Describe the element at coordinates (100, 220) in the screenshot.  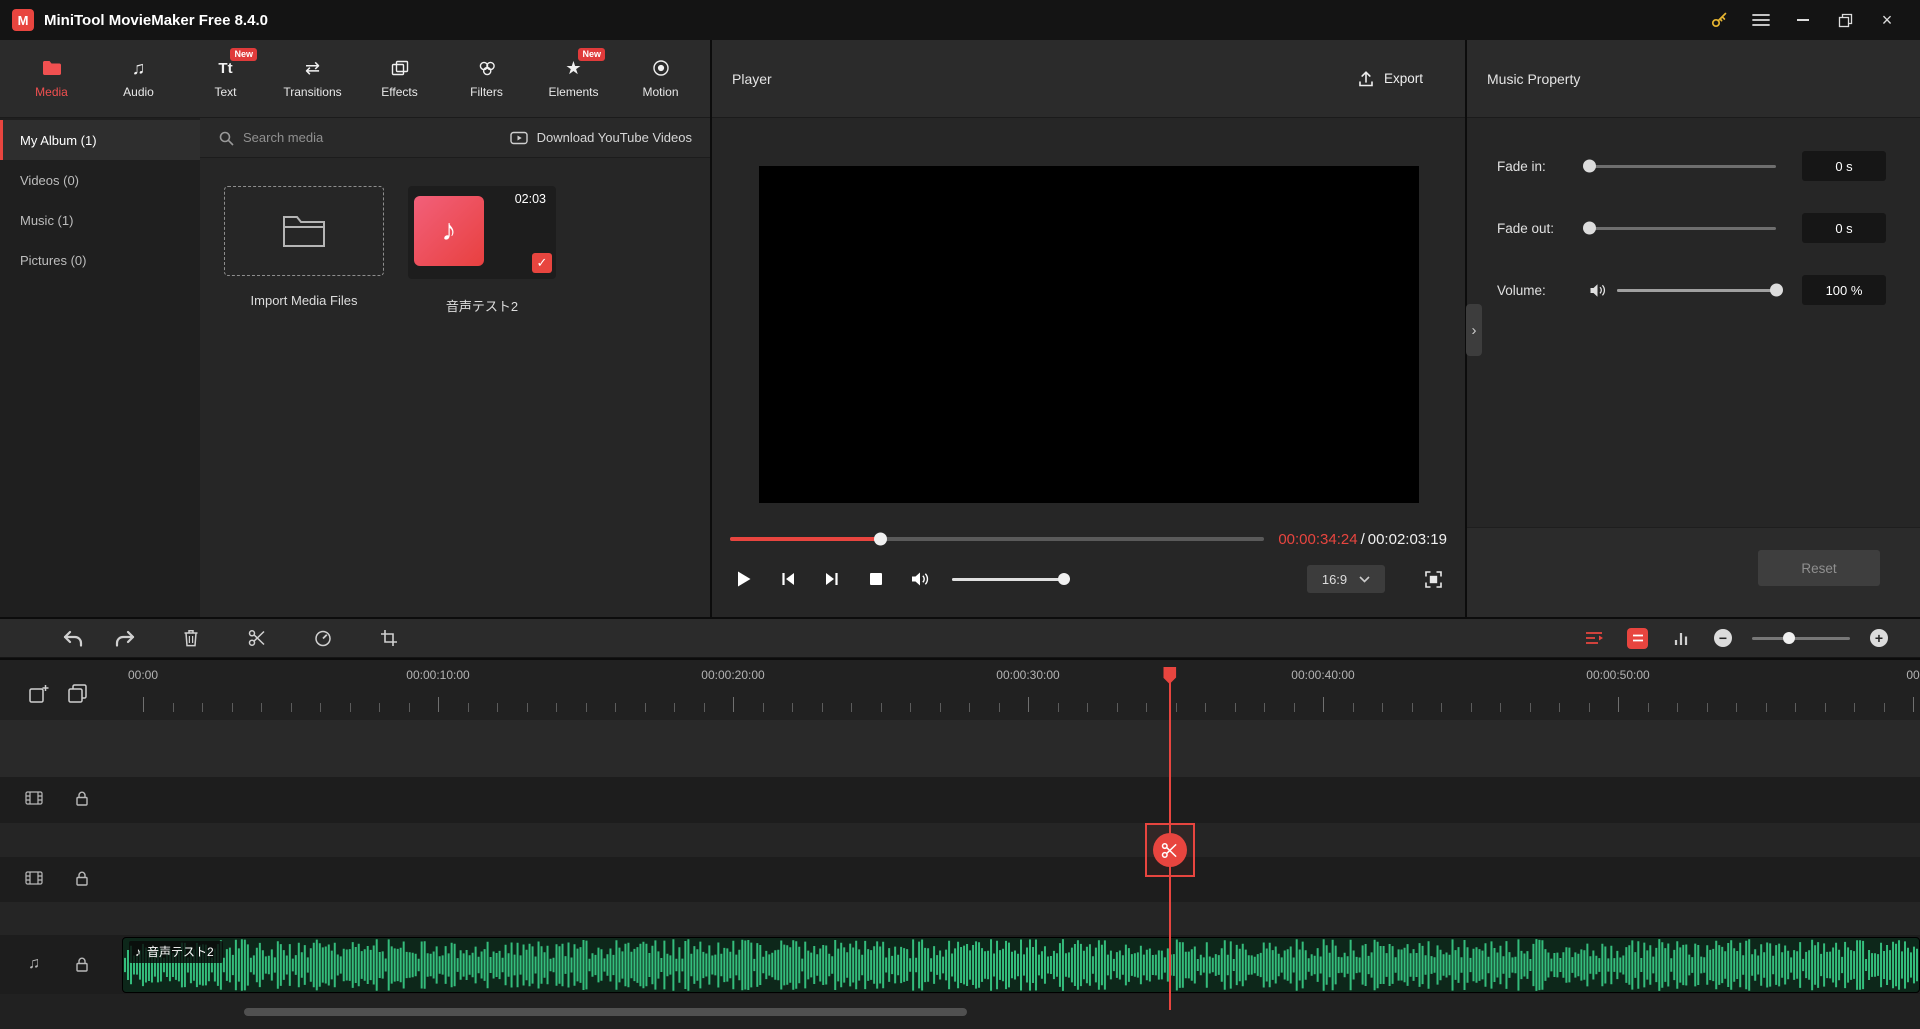
I see `sidebar-item-music: Music (1)` at that location.